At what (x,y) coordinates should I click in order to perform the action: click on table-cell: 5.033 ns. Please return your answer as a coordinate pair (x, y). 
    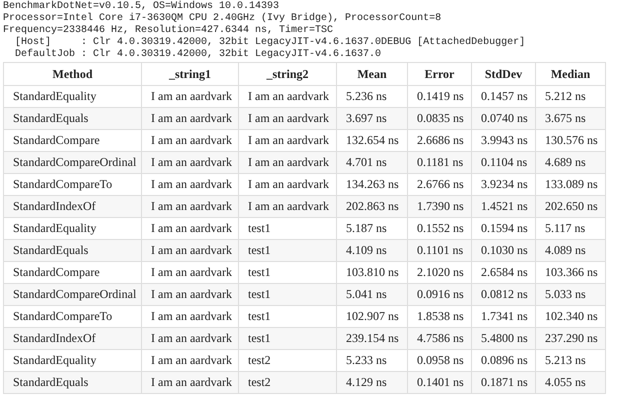
    Looking at the image, I should click on (571, 295).